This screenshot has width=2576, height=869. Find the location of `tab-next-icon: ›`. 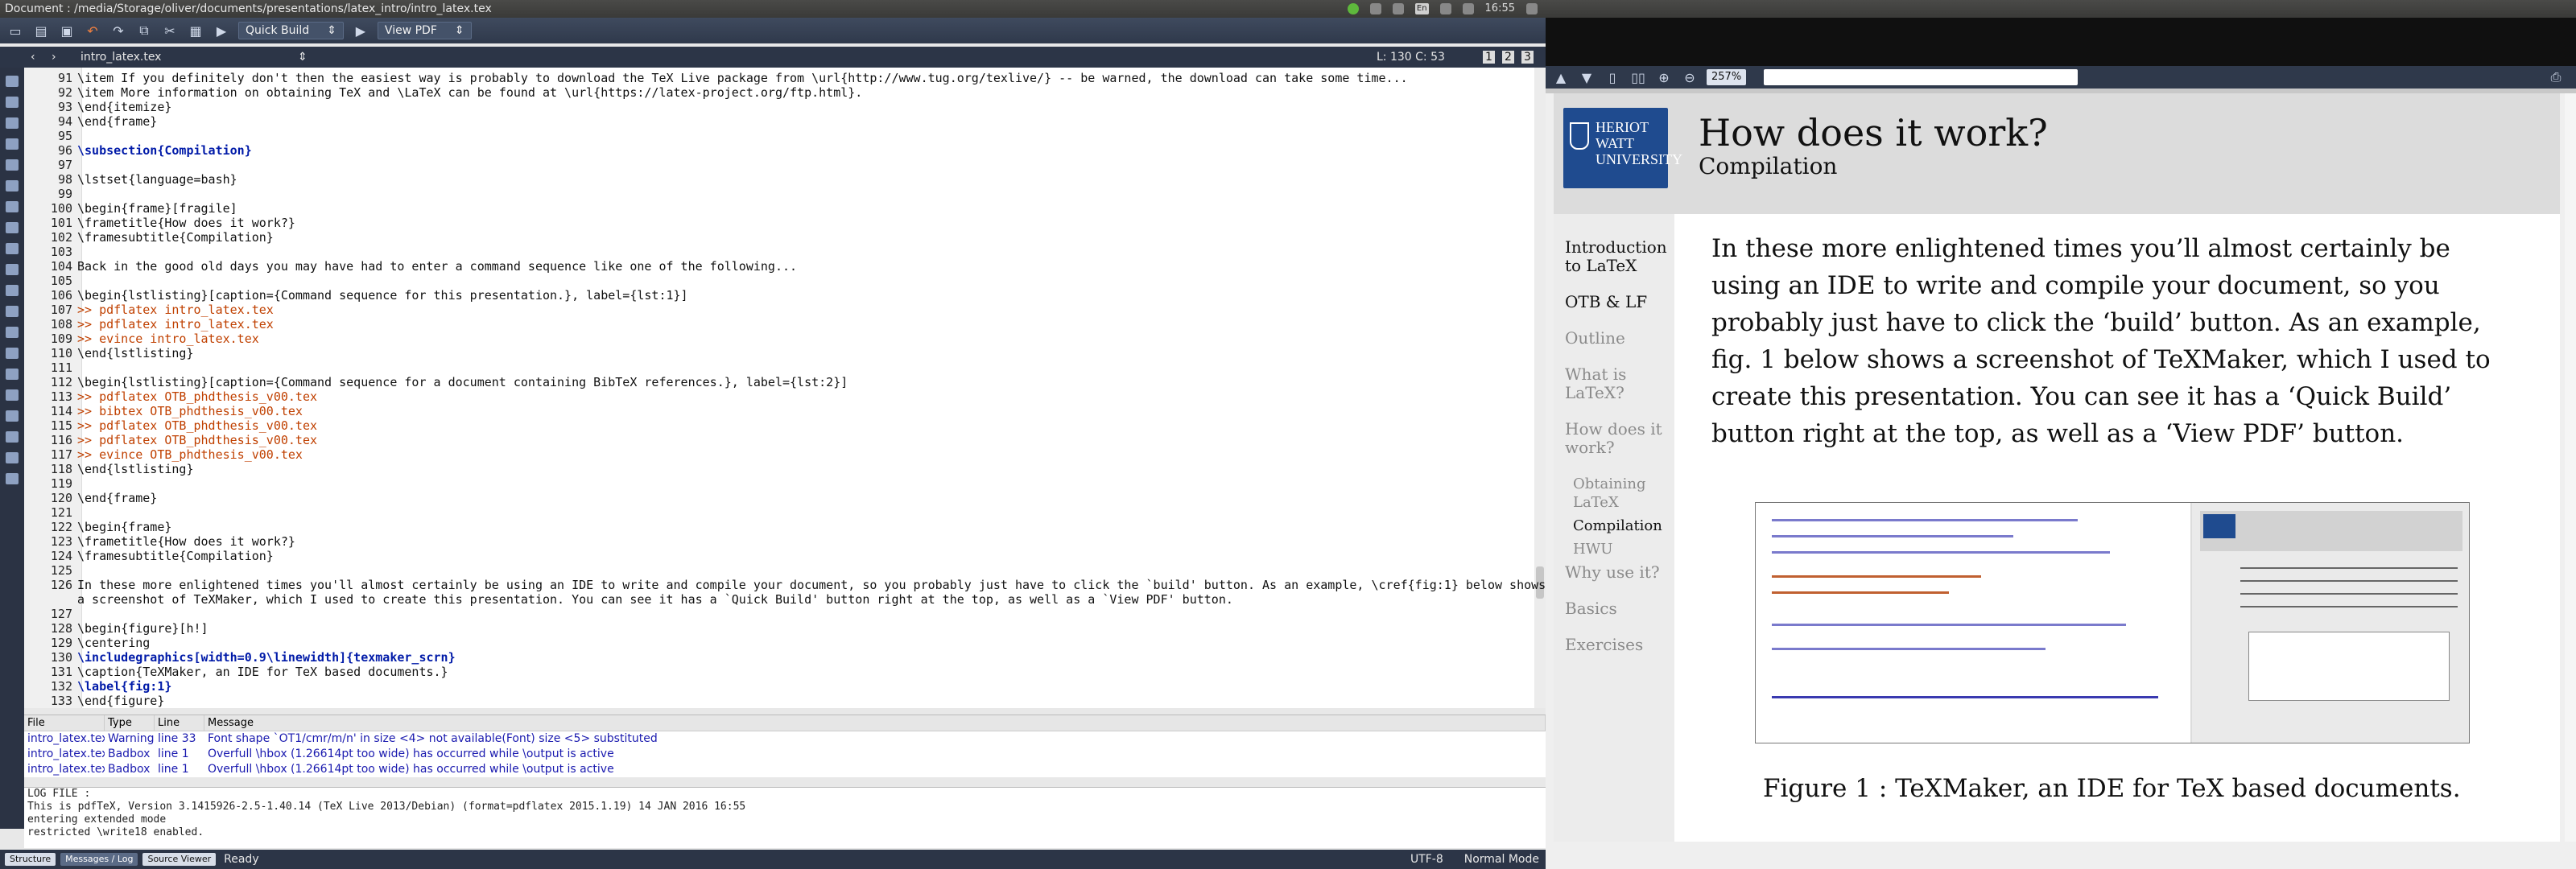

tab-next-icon: › is located at coordinates (54, 57).